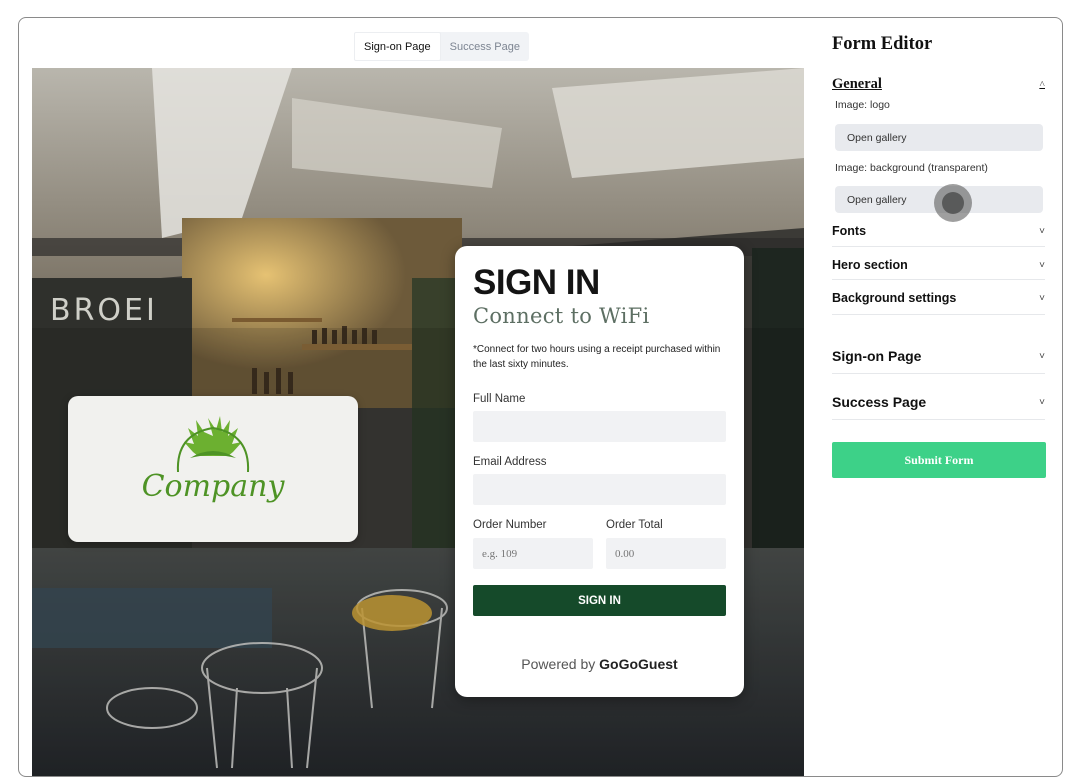 The height and width of the screenshot is (777, 1090). I want to click on section-hero-header: Hero section ˅, so click(938, 265).